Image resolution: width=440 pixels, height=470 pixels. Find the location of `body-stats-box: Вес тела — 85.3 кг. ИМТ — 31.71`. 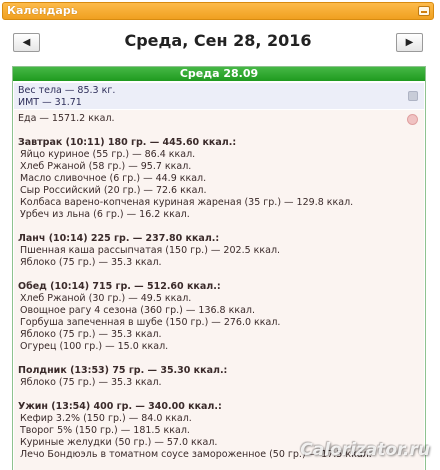

body-stats-box: Вес тела — 85.3 кг. ИМТ — 31.71 is located at coordinates (219, 96).